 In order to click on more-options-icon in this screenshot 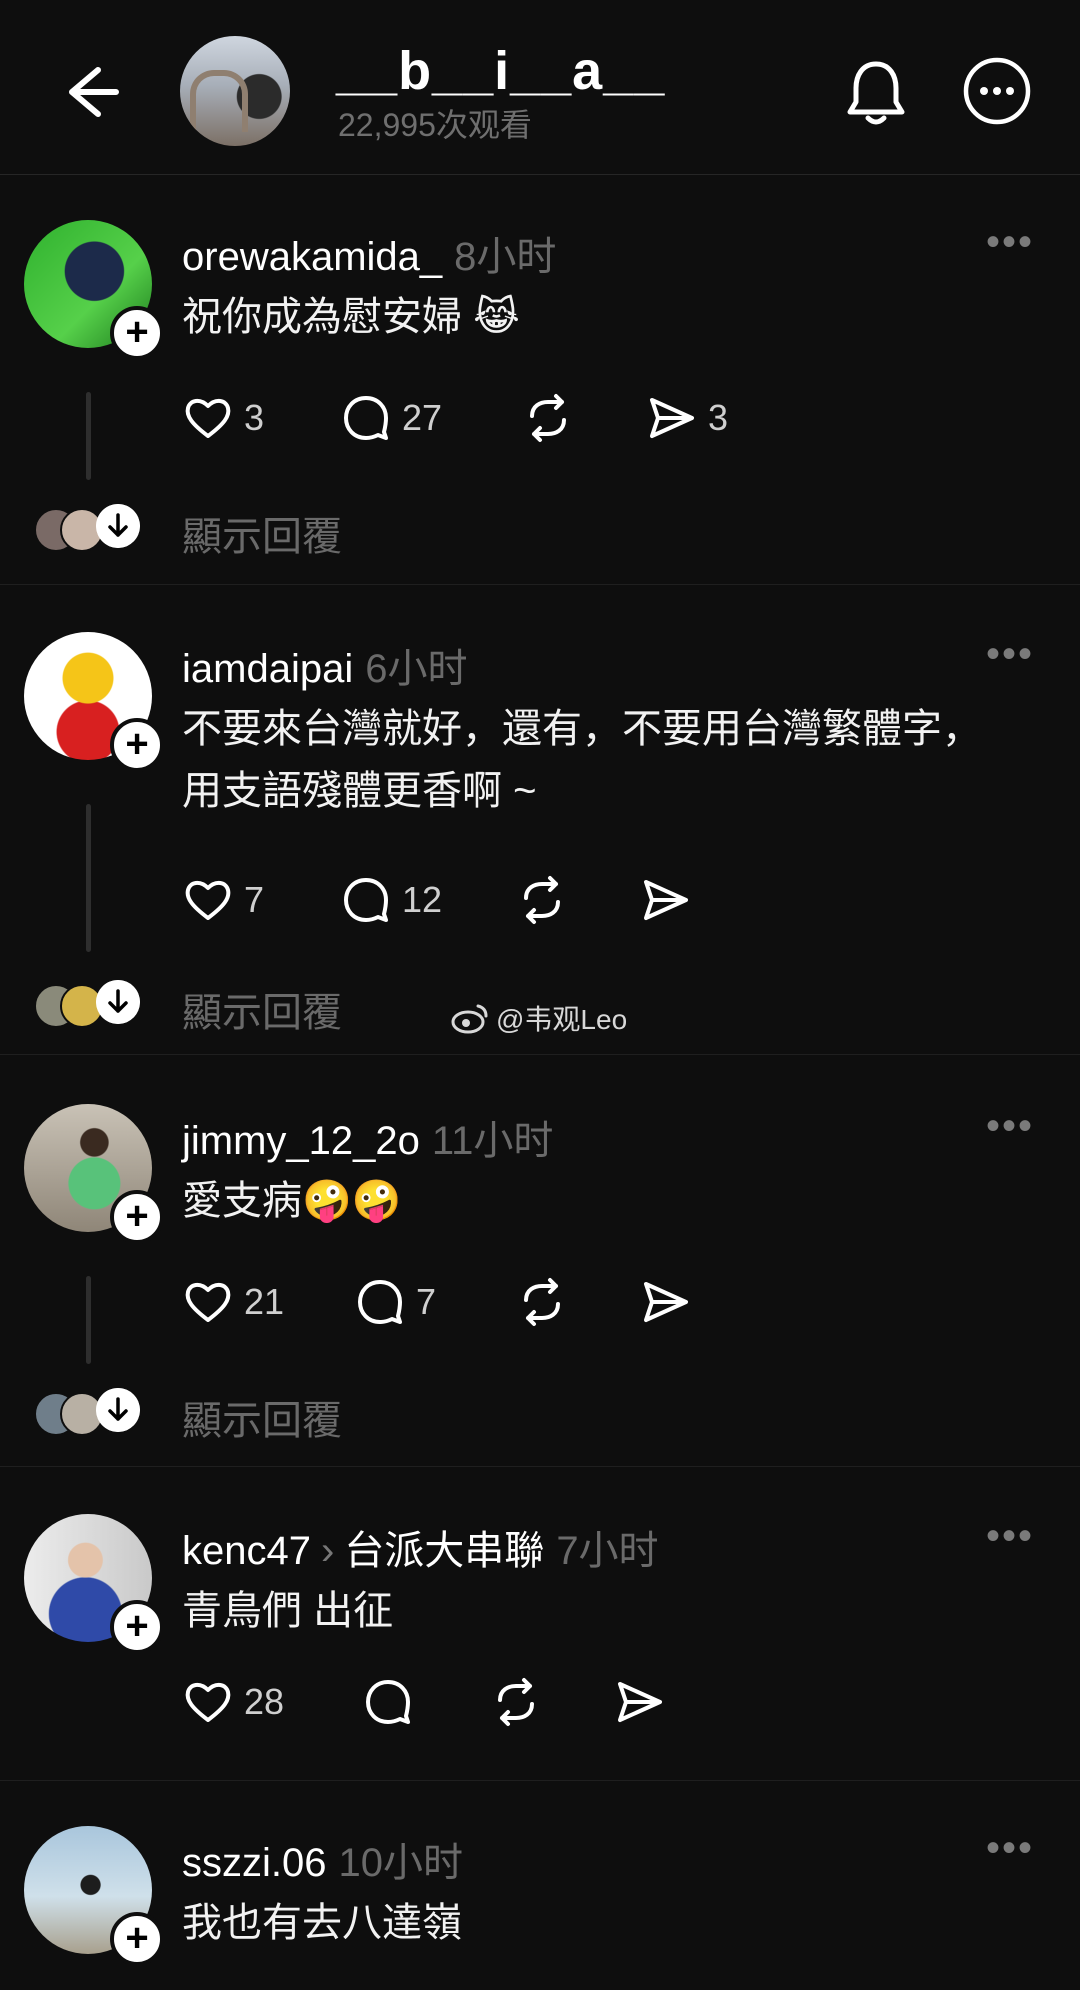, I will do `click(997, 91)`.